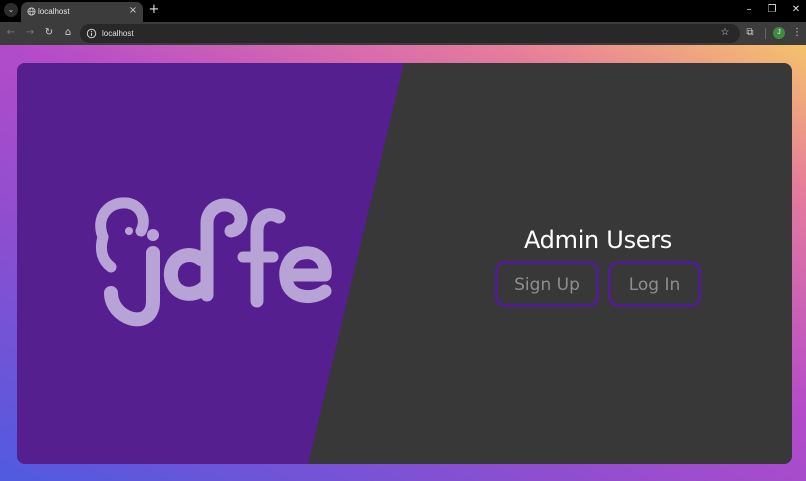 The image size is (806, 481). What do you see at coordinates (410, 33) in the screenshot?
I see `address-bar: localhost ☆` at bounding box center [410, 33].